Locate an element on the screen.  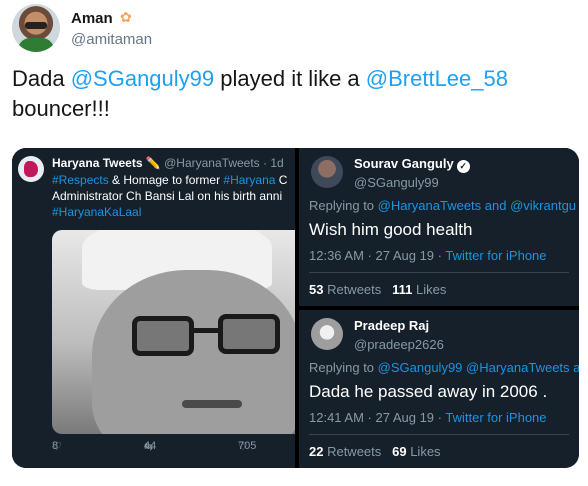
haryana-header: Haryana Tweets ✏️ @HaryanaTweets · 1d is located at coordinates (172, 163).